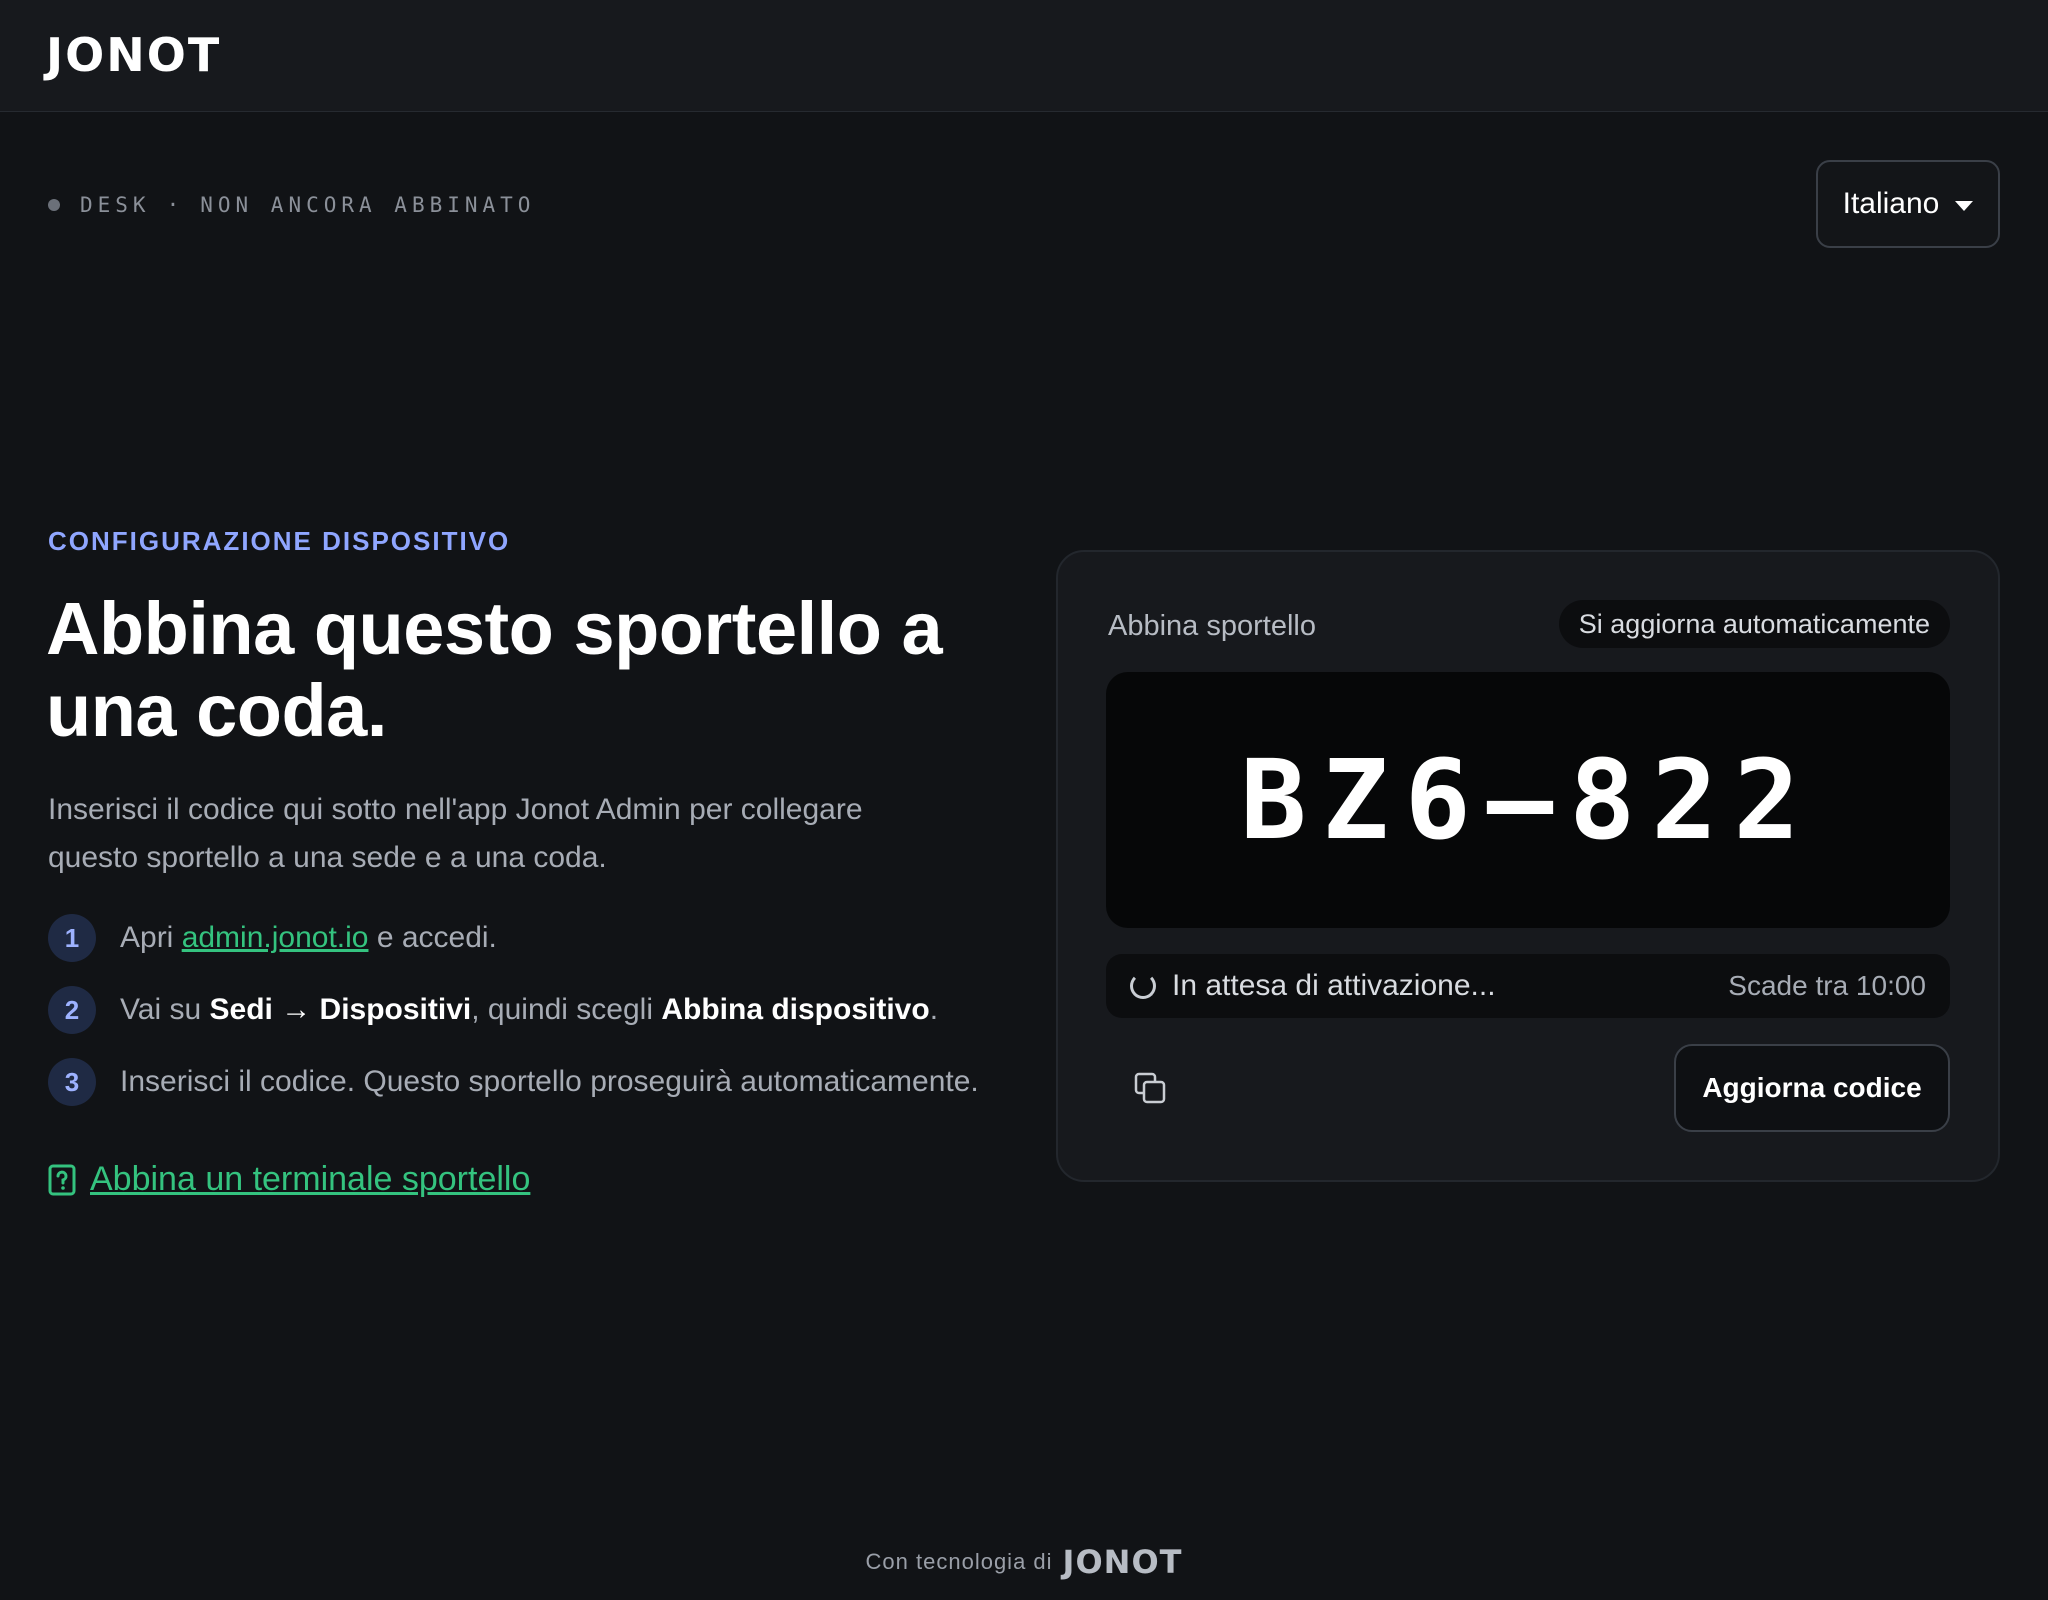  I want to click on language-select: Italiano, so click(1908, 204).